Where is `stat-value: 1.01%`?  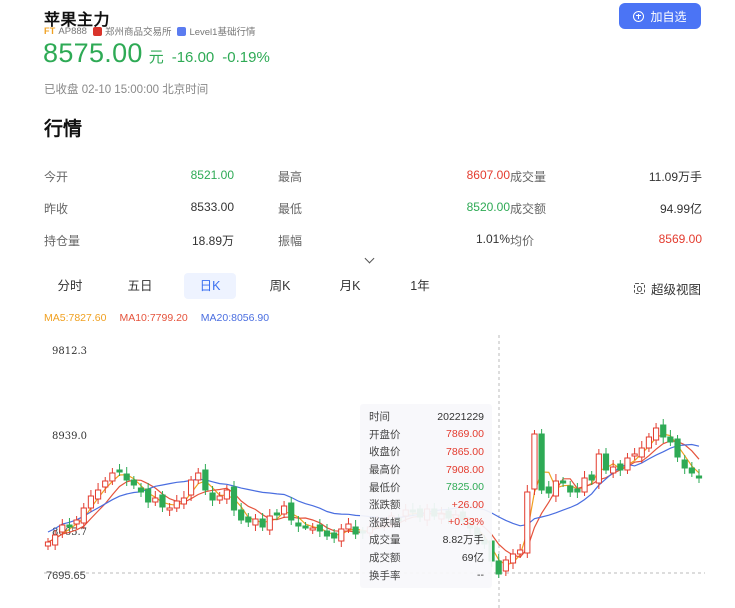 stat-value: 1.01% is located at coordinates (492, 238).